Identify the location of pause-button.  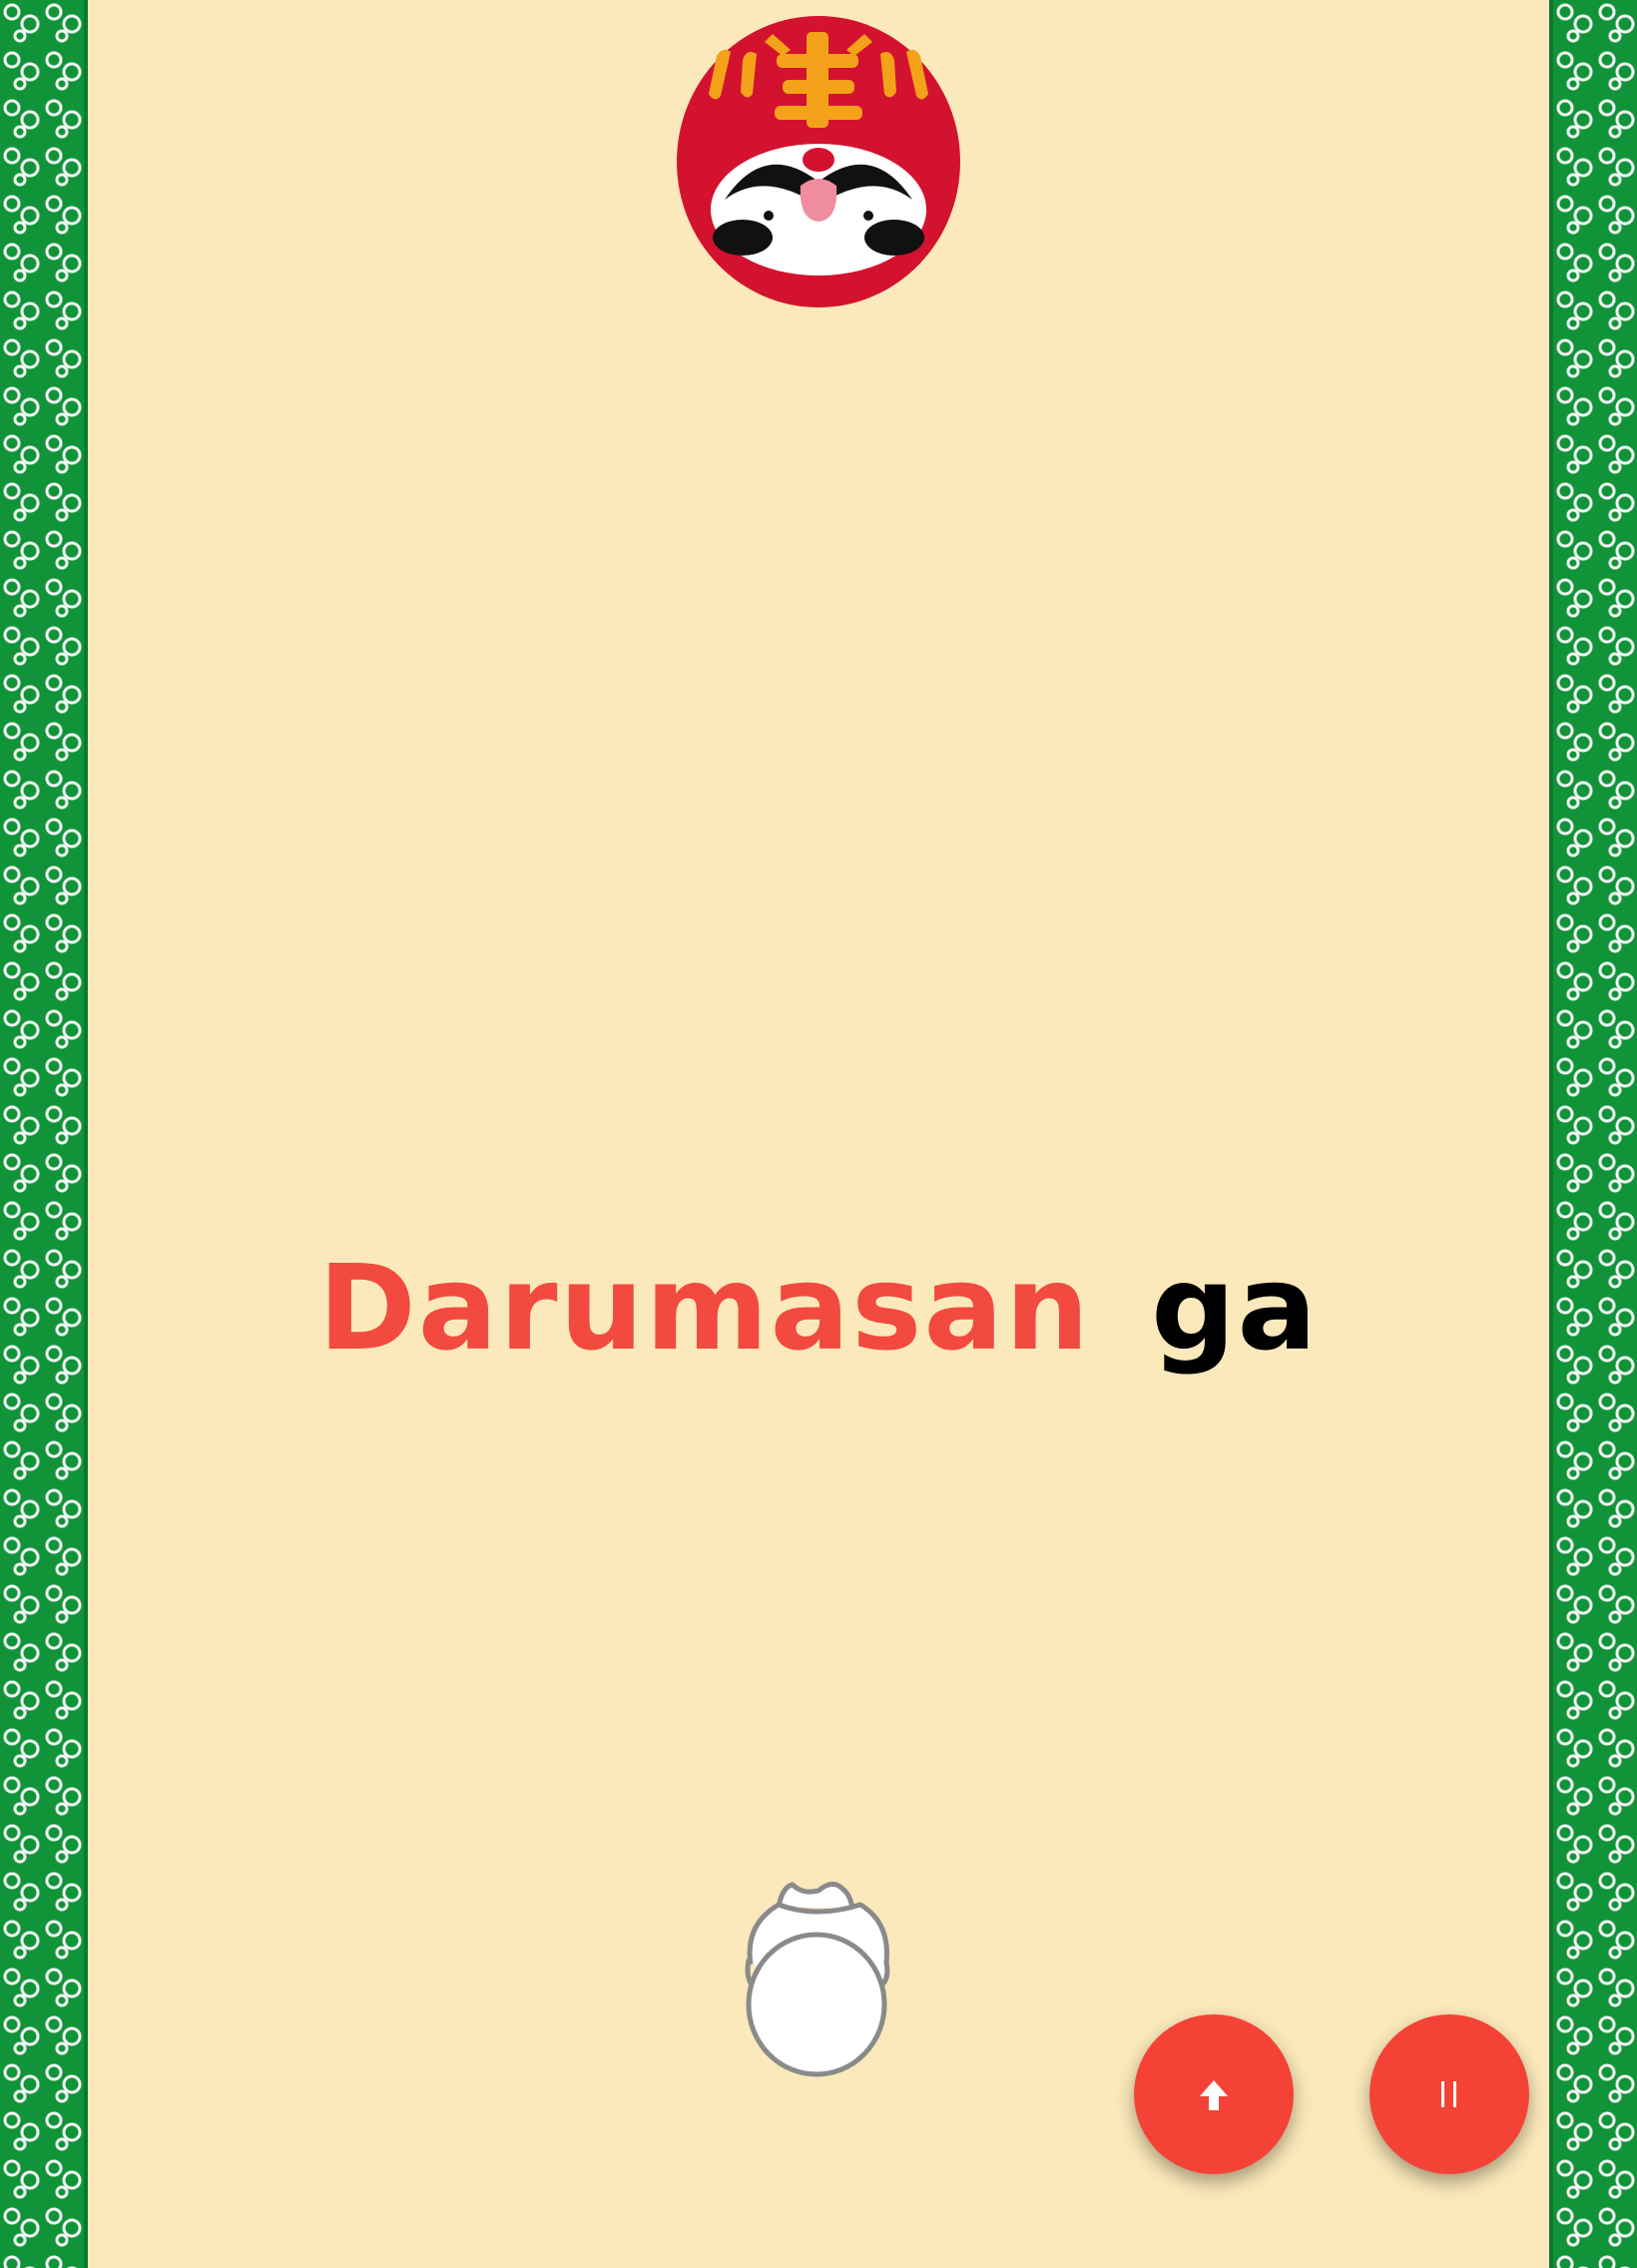
(1449, 2094).